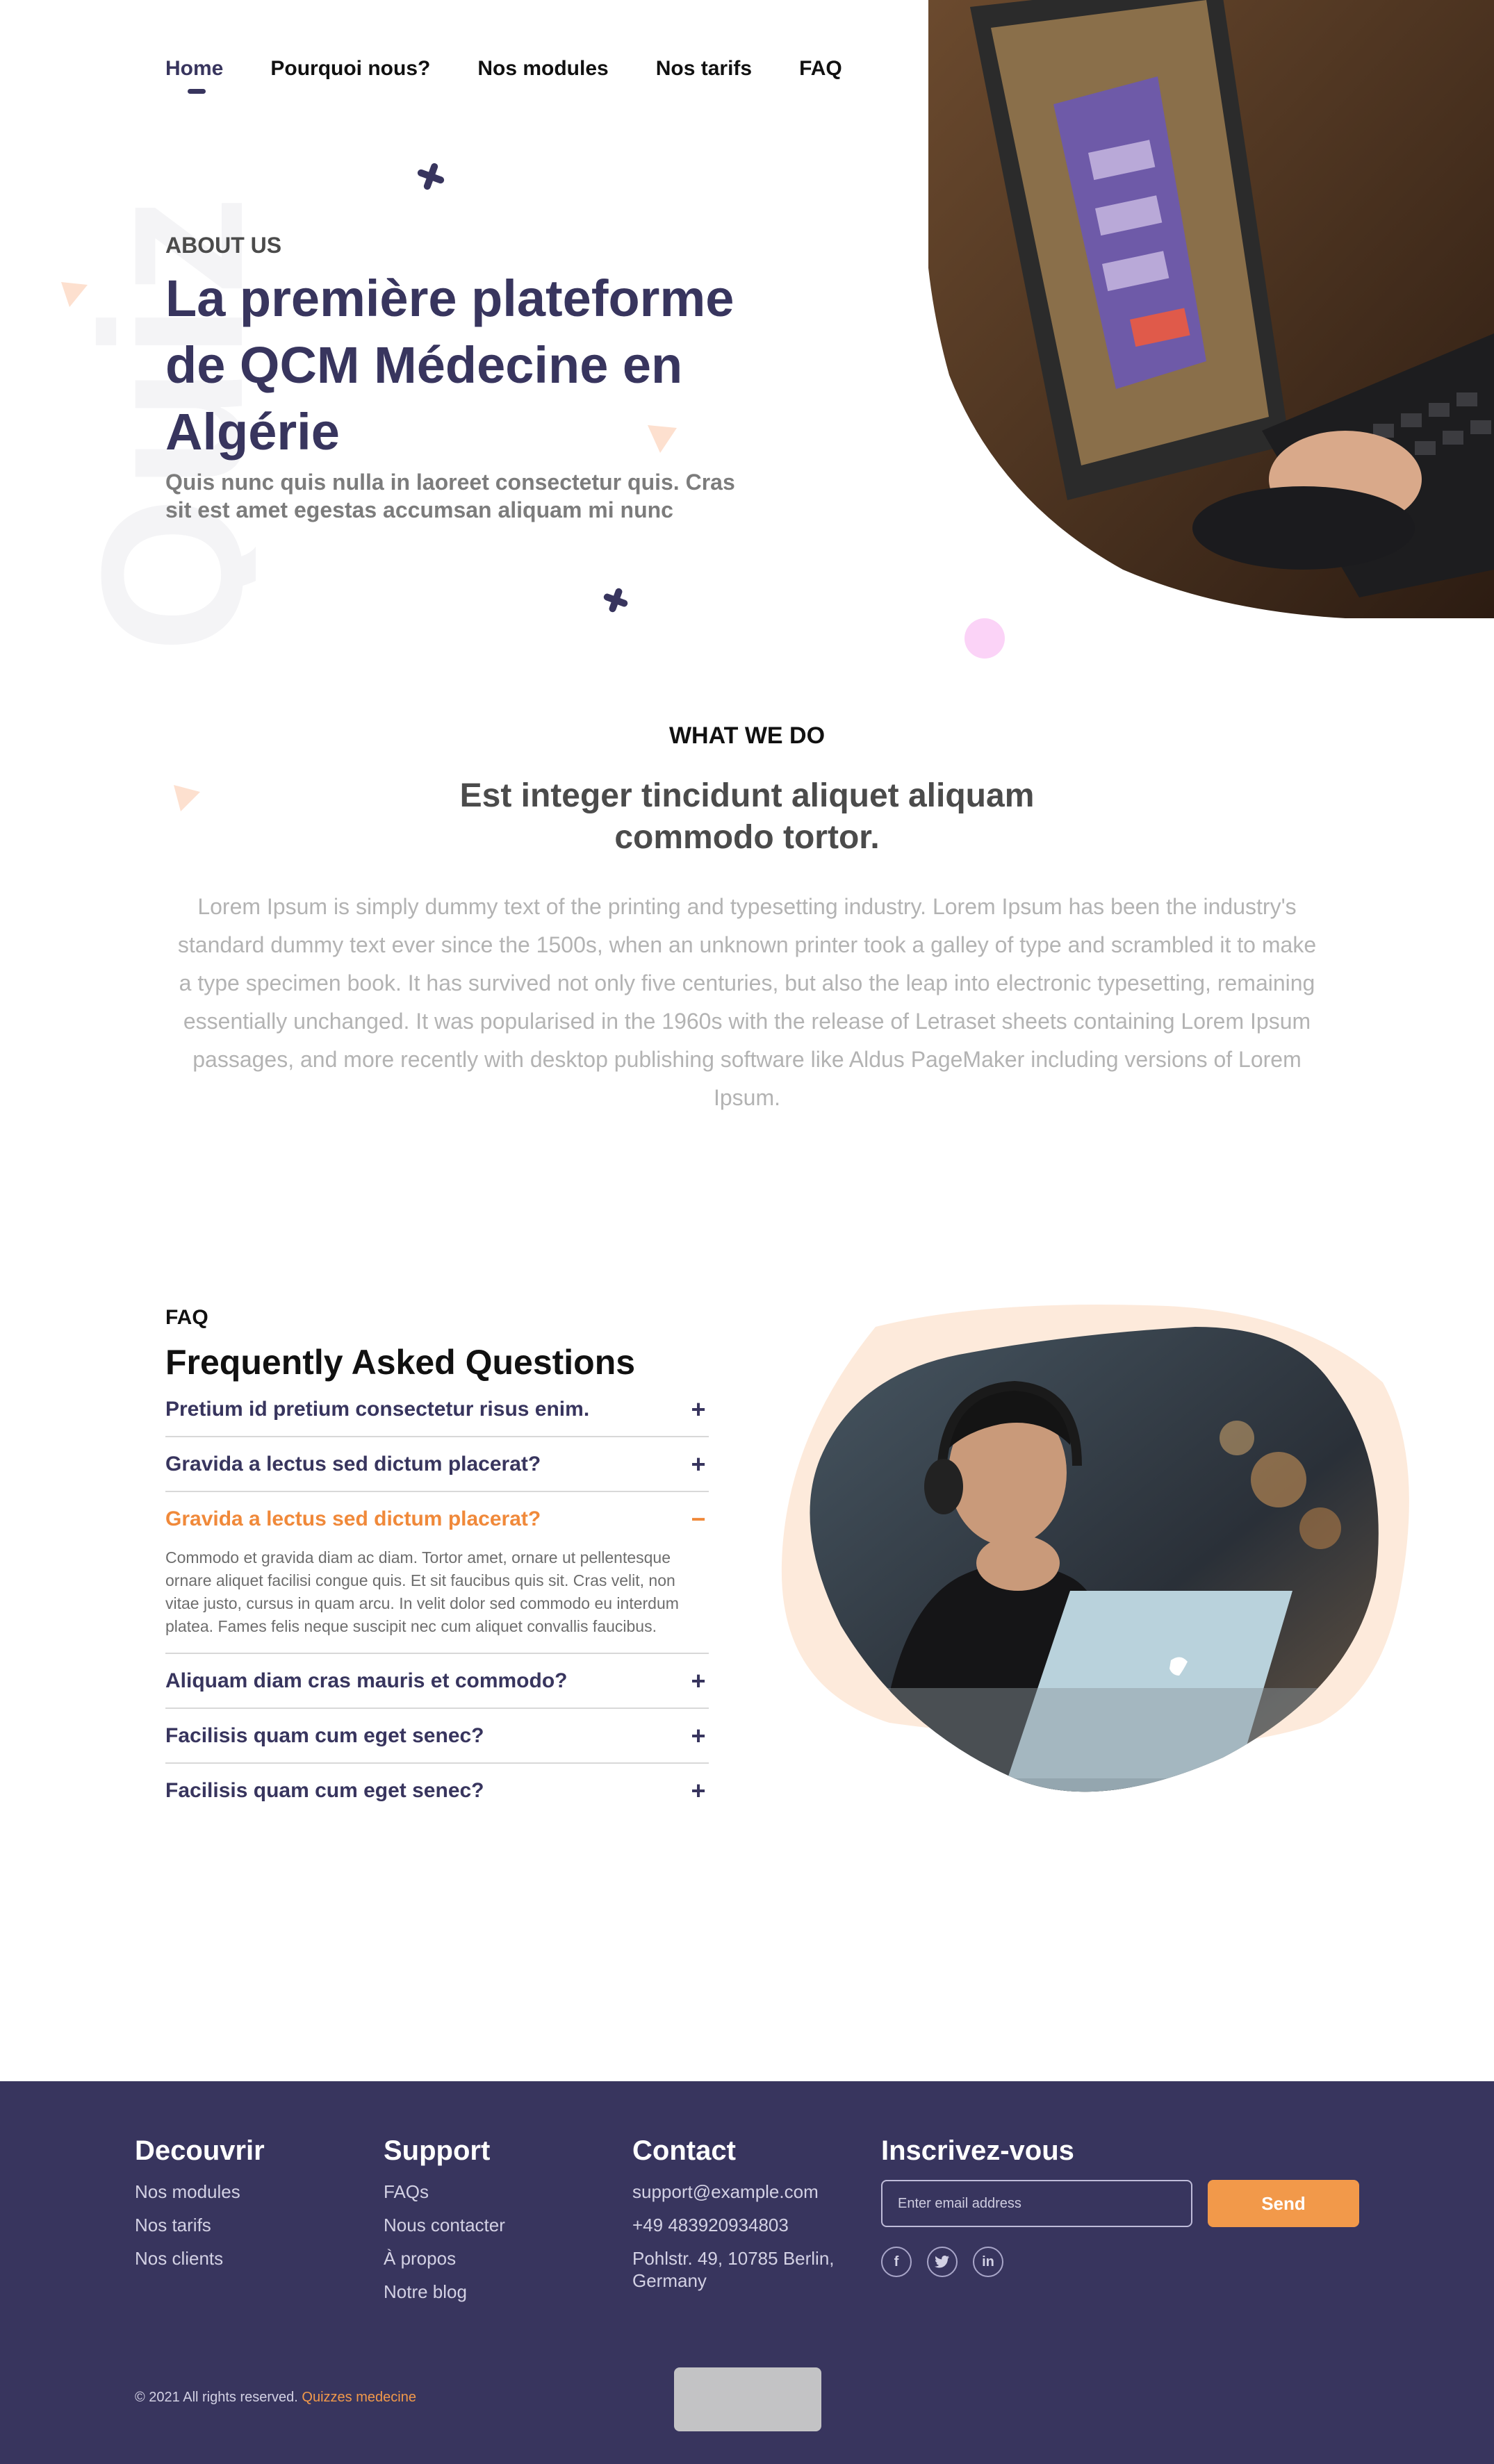 The image size is (1494, 2464). Describe the element at coordinates (733, 2269) in the screenshot. I see `contact-address: Pohlstr. 49, 10785 Berlin, Germany` at that location.